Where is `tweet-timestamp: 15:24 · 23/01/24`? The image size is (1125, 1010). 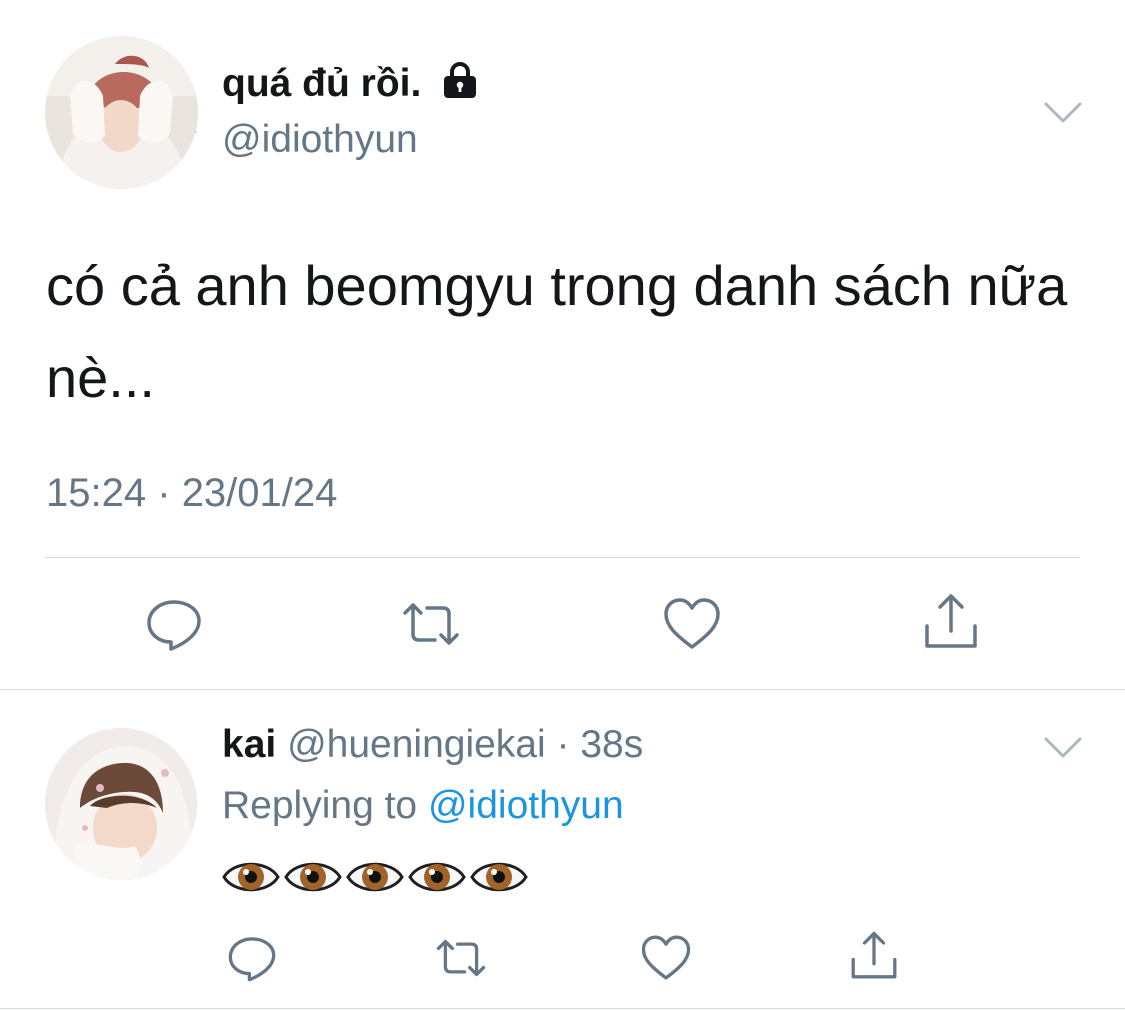 tweet-timestamp: 15:24 · 23/01/24 is located at coordinates (191, 493).